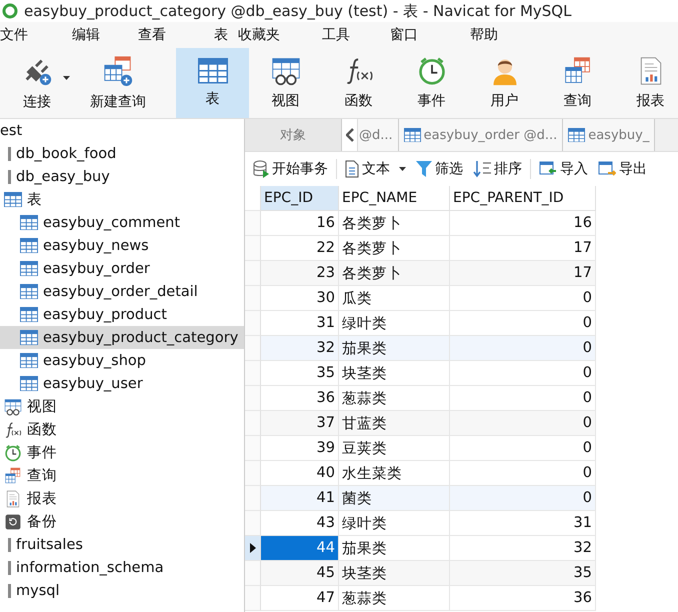 The height and width of the screenshot is (612, 678). I want to click on toolbar-button: 开始事务, so click(290, 169).